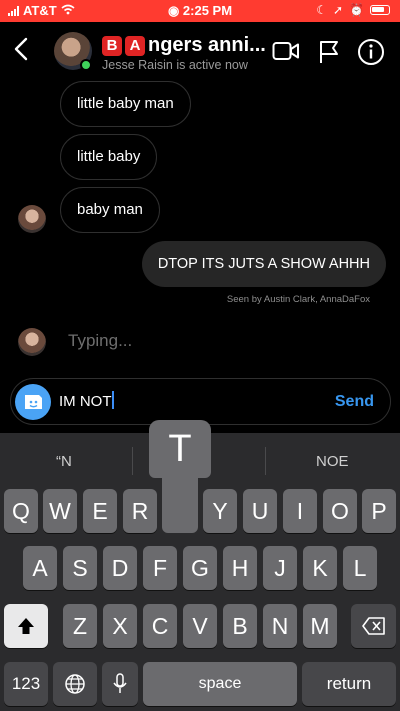  Describe the element at coordinates (263, 264) in the screenshot. I see `message-bubble-outgoing: DTOP ITS JUTS A SHOW AHHH` at that location.